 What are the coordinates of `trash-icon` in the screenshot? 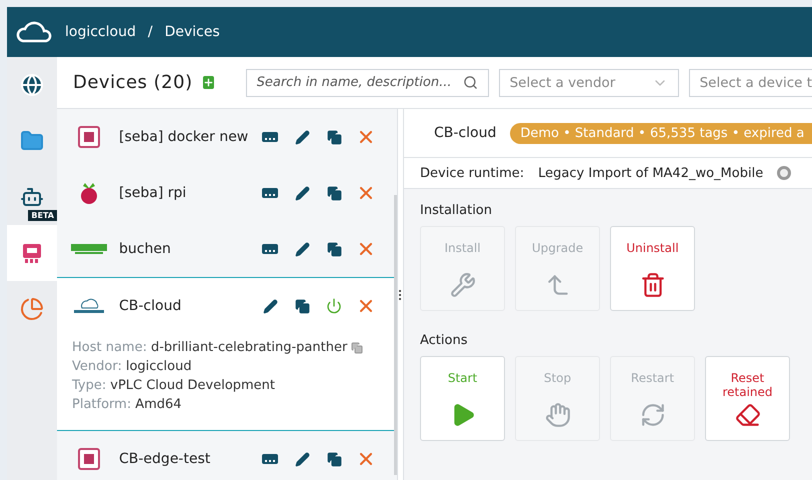 It's located at (653, 285).